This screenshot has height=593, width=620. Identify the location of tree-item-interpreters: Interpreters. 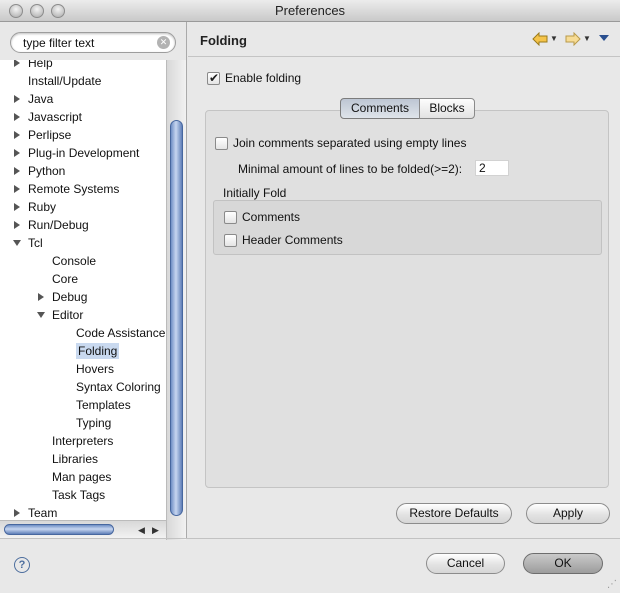
(82, 441).